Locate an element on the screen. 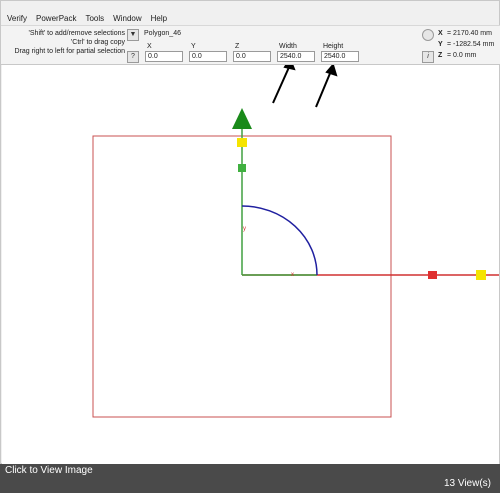  hint-drag: Drag right to left for partial selection is located at coordinates (70, 51).